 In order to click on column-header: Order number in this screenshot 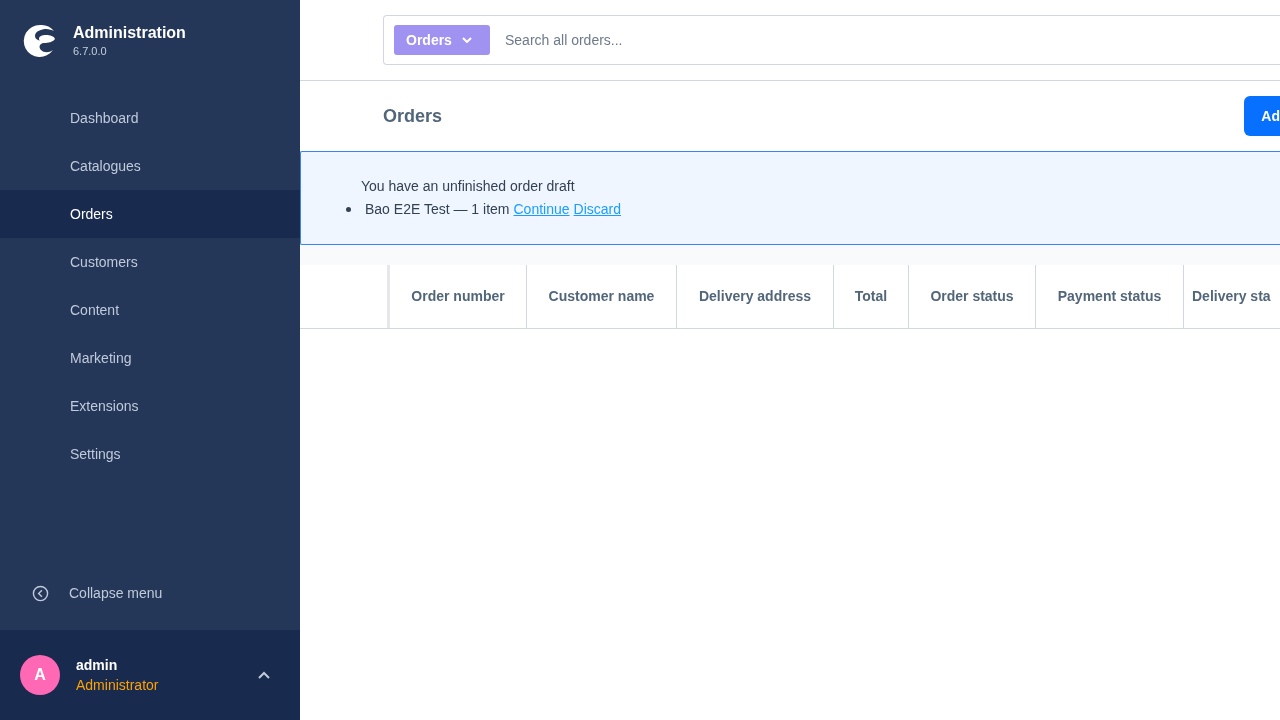, I will do `click(458, 296)`.